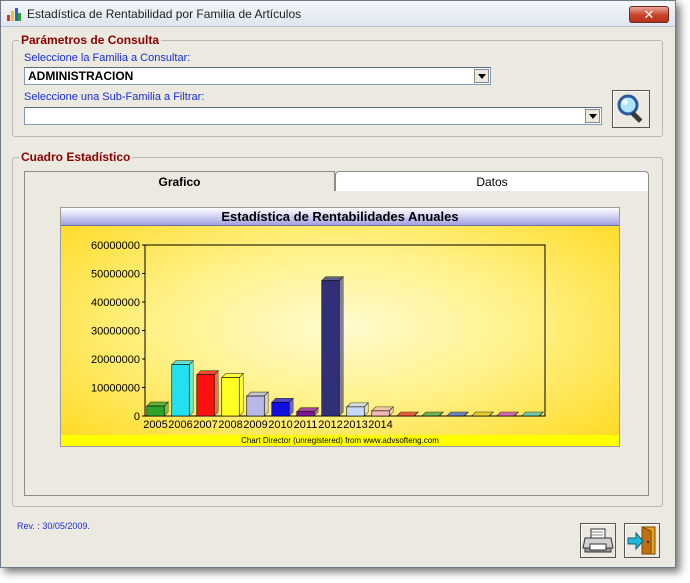  I want to click on x-tick-label: 2014, so click(380, 425).